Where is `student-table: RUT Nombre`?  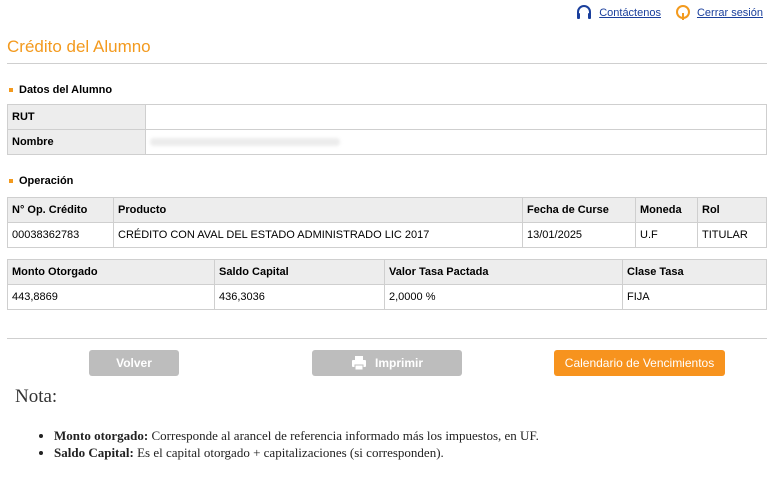 student-table: RUT Nombre is located at coordinates (387, 129).